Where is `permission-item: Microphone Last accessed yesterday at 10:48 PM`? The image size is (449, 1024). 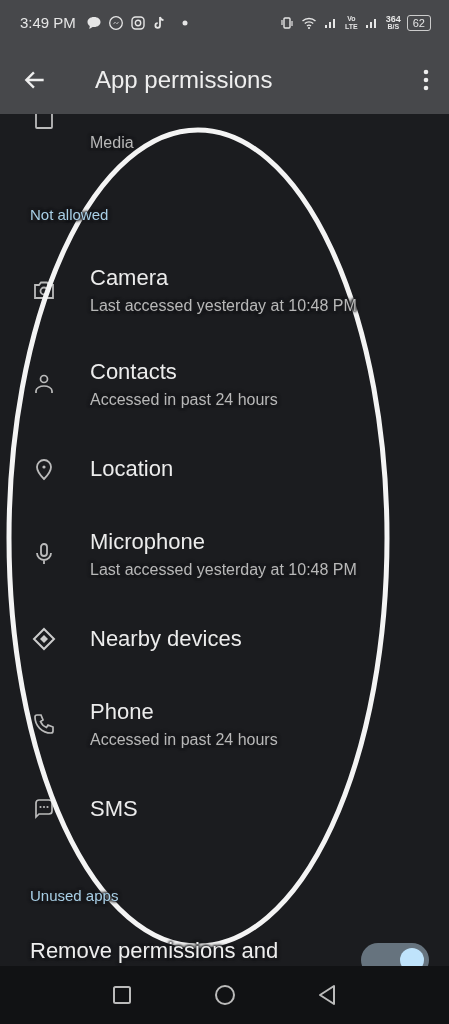
permission-item: Microphone Last accessed yesterday at 10:48 PM is located at coordinates (224, 554).